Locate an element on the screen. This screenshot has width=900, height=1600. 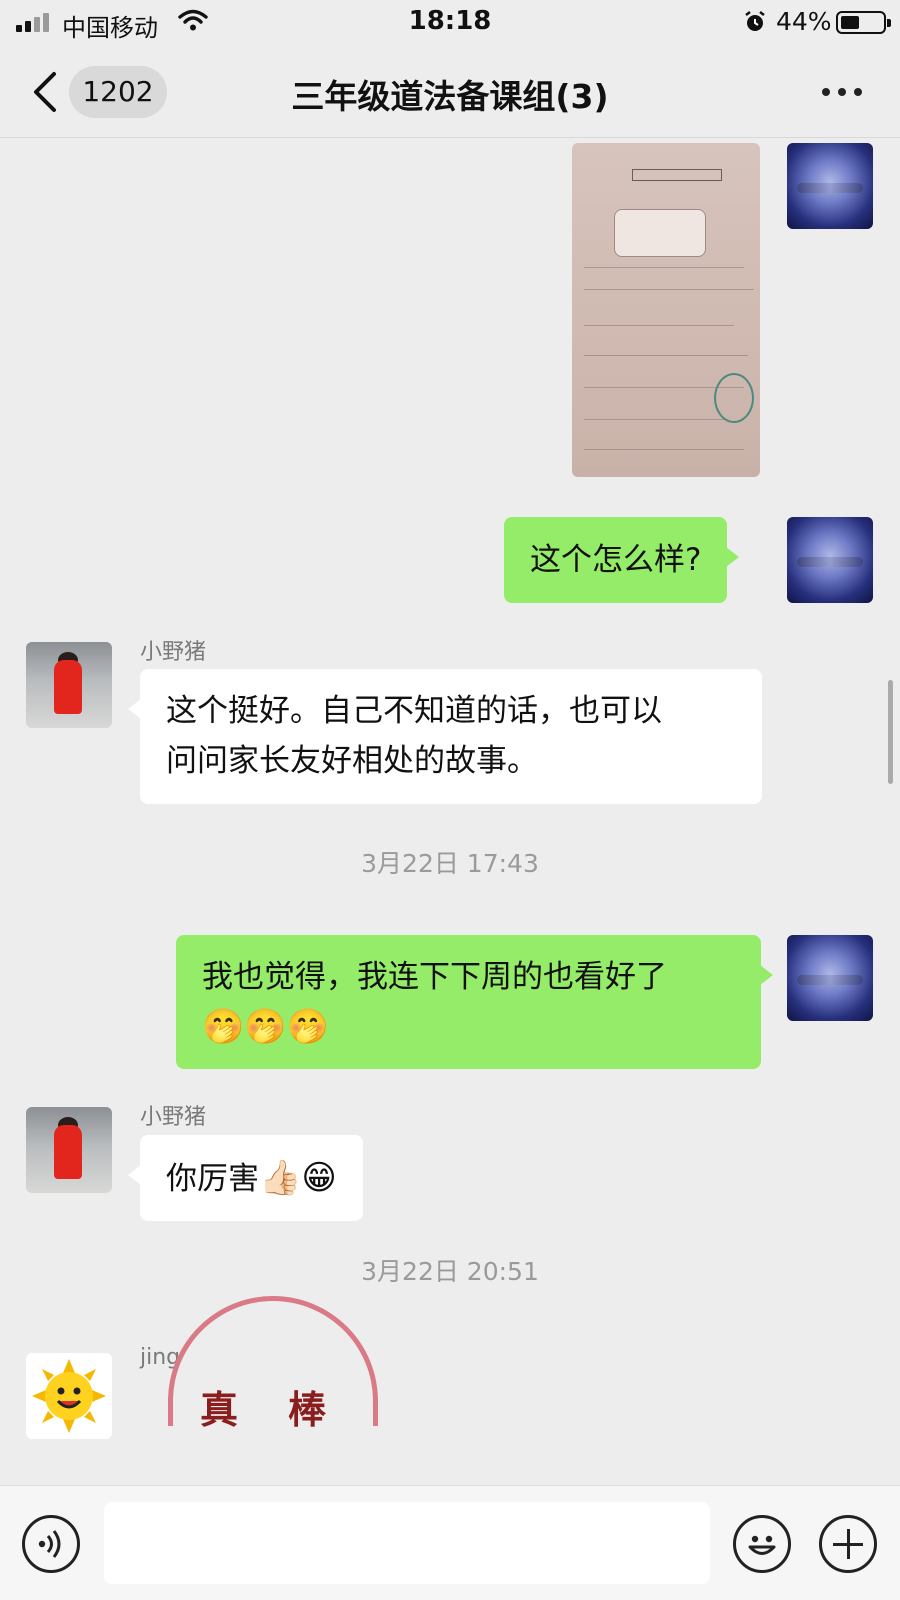
input-bar is located at coordinates (450, 1542).